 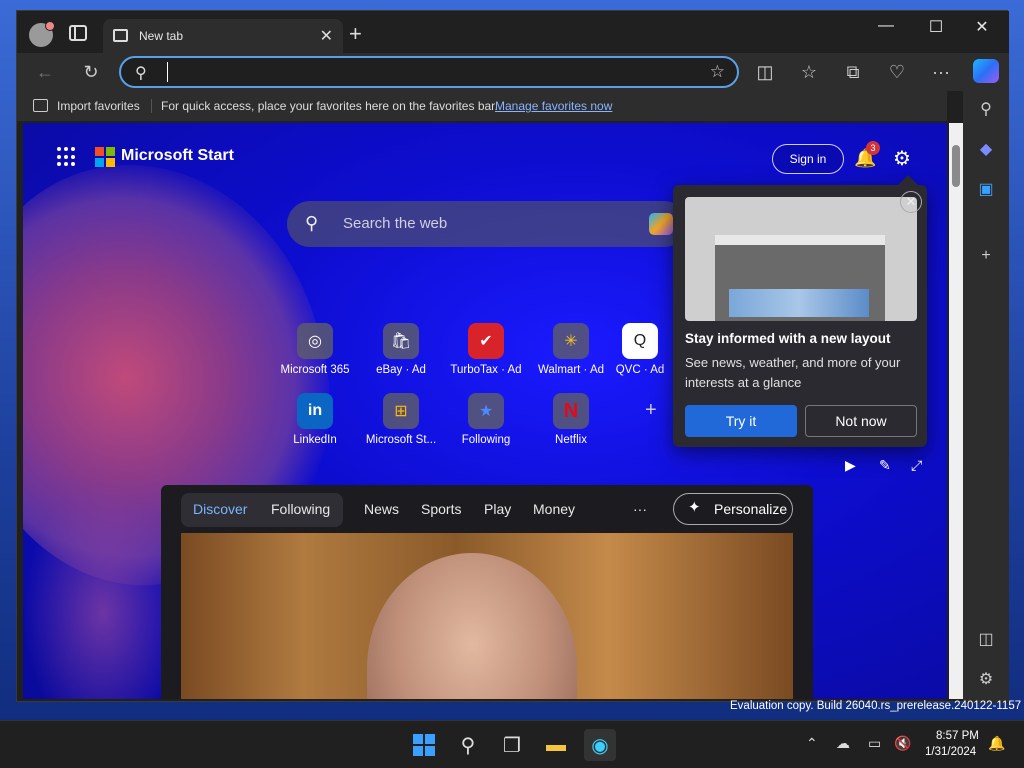 I want to click on profile-avatar, so click(x=42, y=34).